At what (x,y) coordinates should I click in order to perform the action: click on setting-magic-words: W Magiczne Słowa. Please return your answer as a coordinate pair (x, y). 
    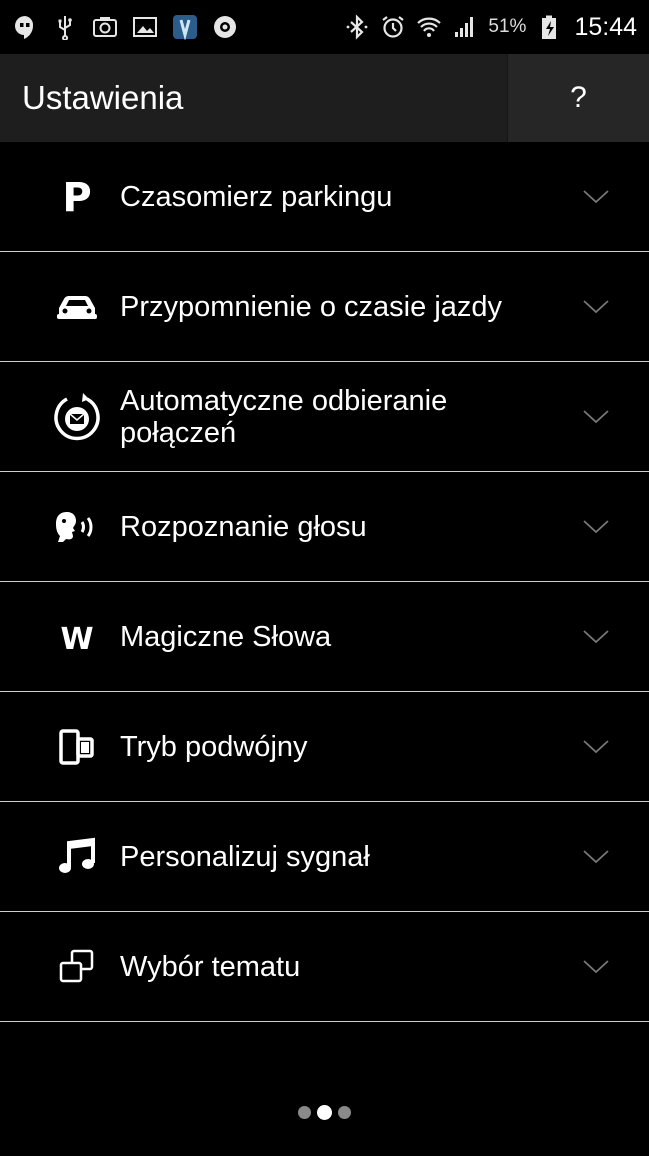
    Looking at the image, I should click on (324, 637).